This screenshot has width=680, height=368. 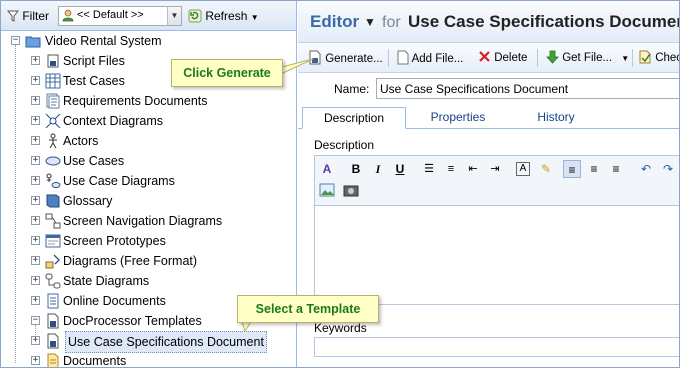 I want to click on generate-callout: Click Generate, so click(x=227, y=73).